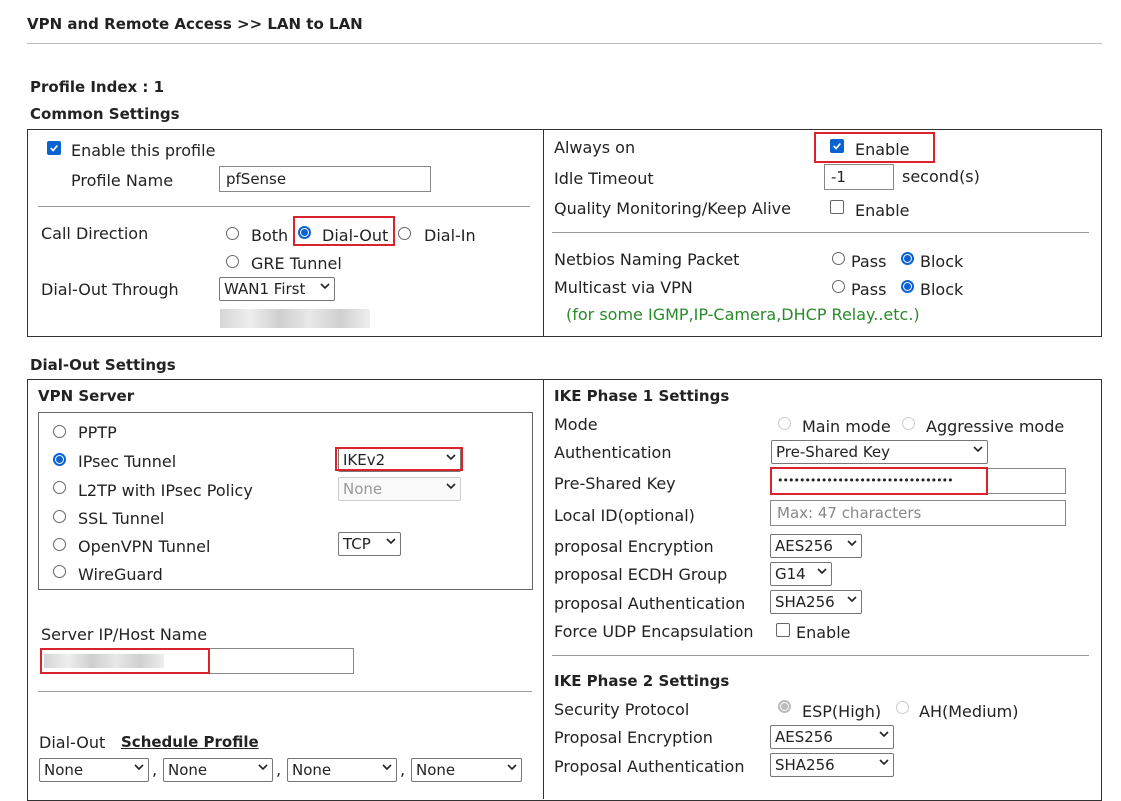 The height and width of the screenshot is (801, 1121). I want to click on idle-timeout-input: -1, so click(859, 177).